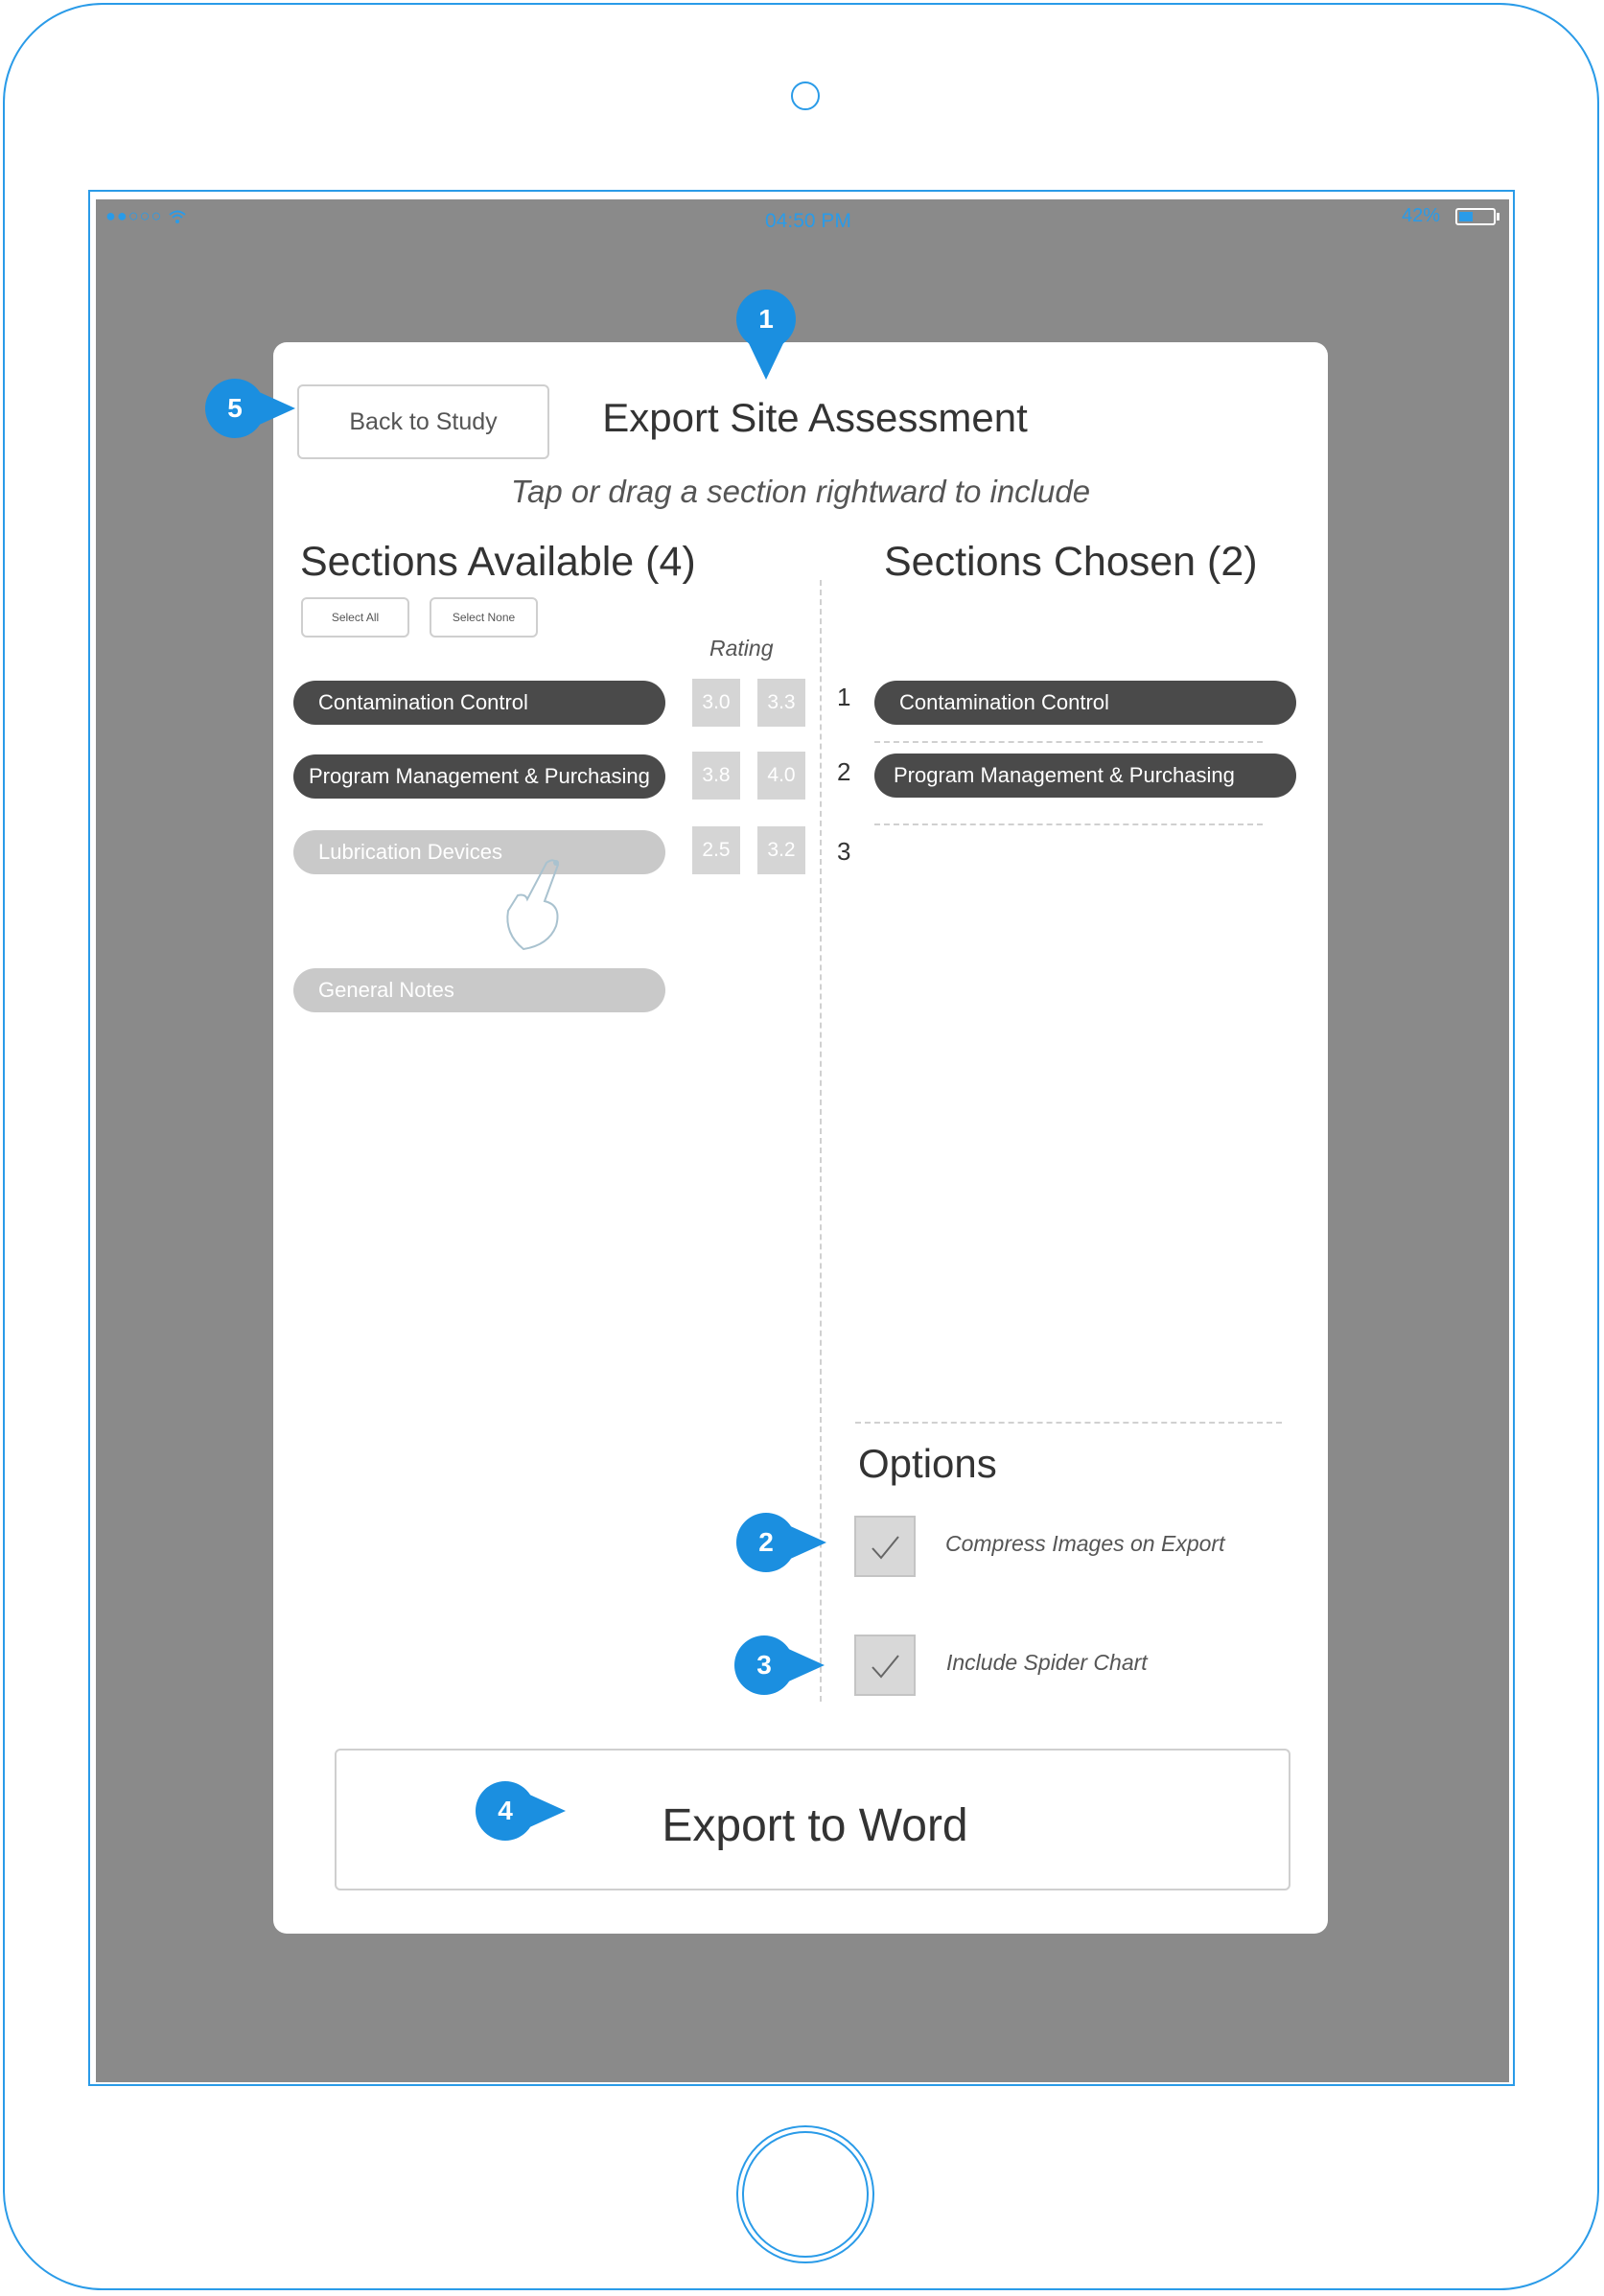 The height and width of the screenshot is (2296, 1604). I want to click on rating-value: 4.0, so click(781, 776).